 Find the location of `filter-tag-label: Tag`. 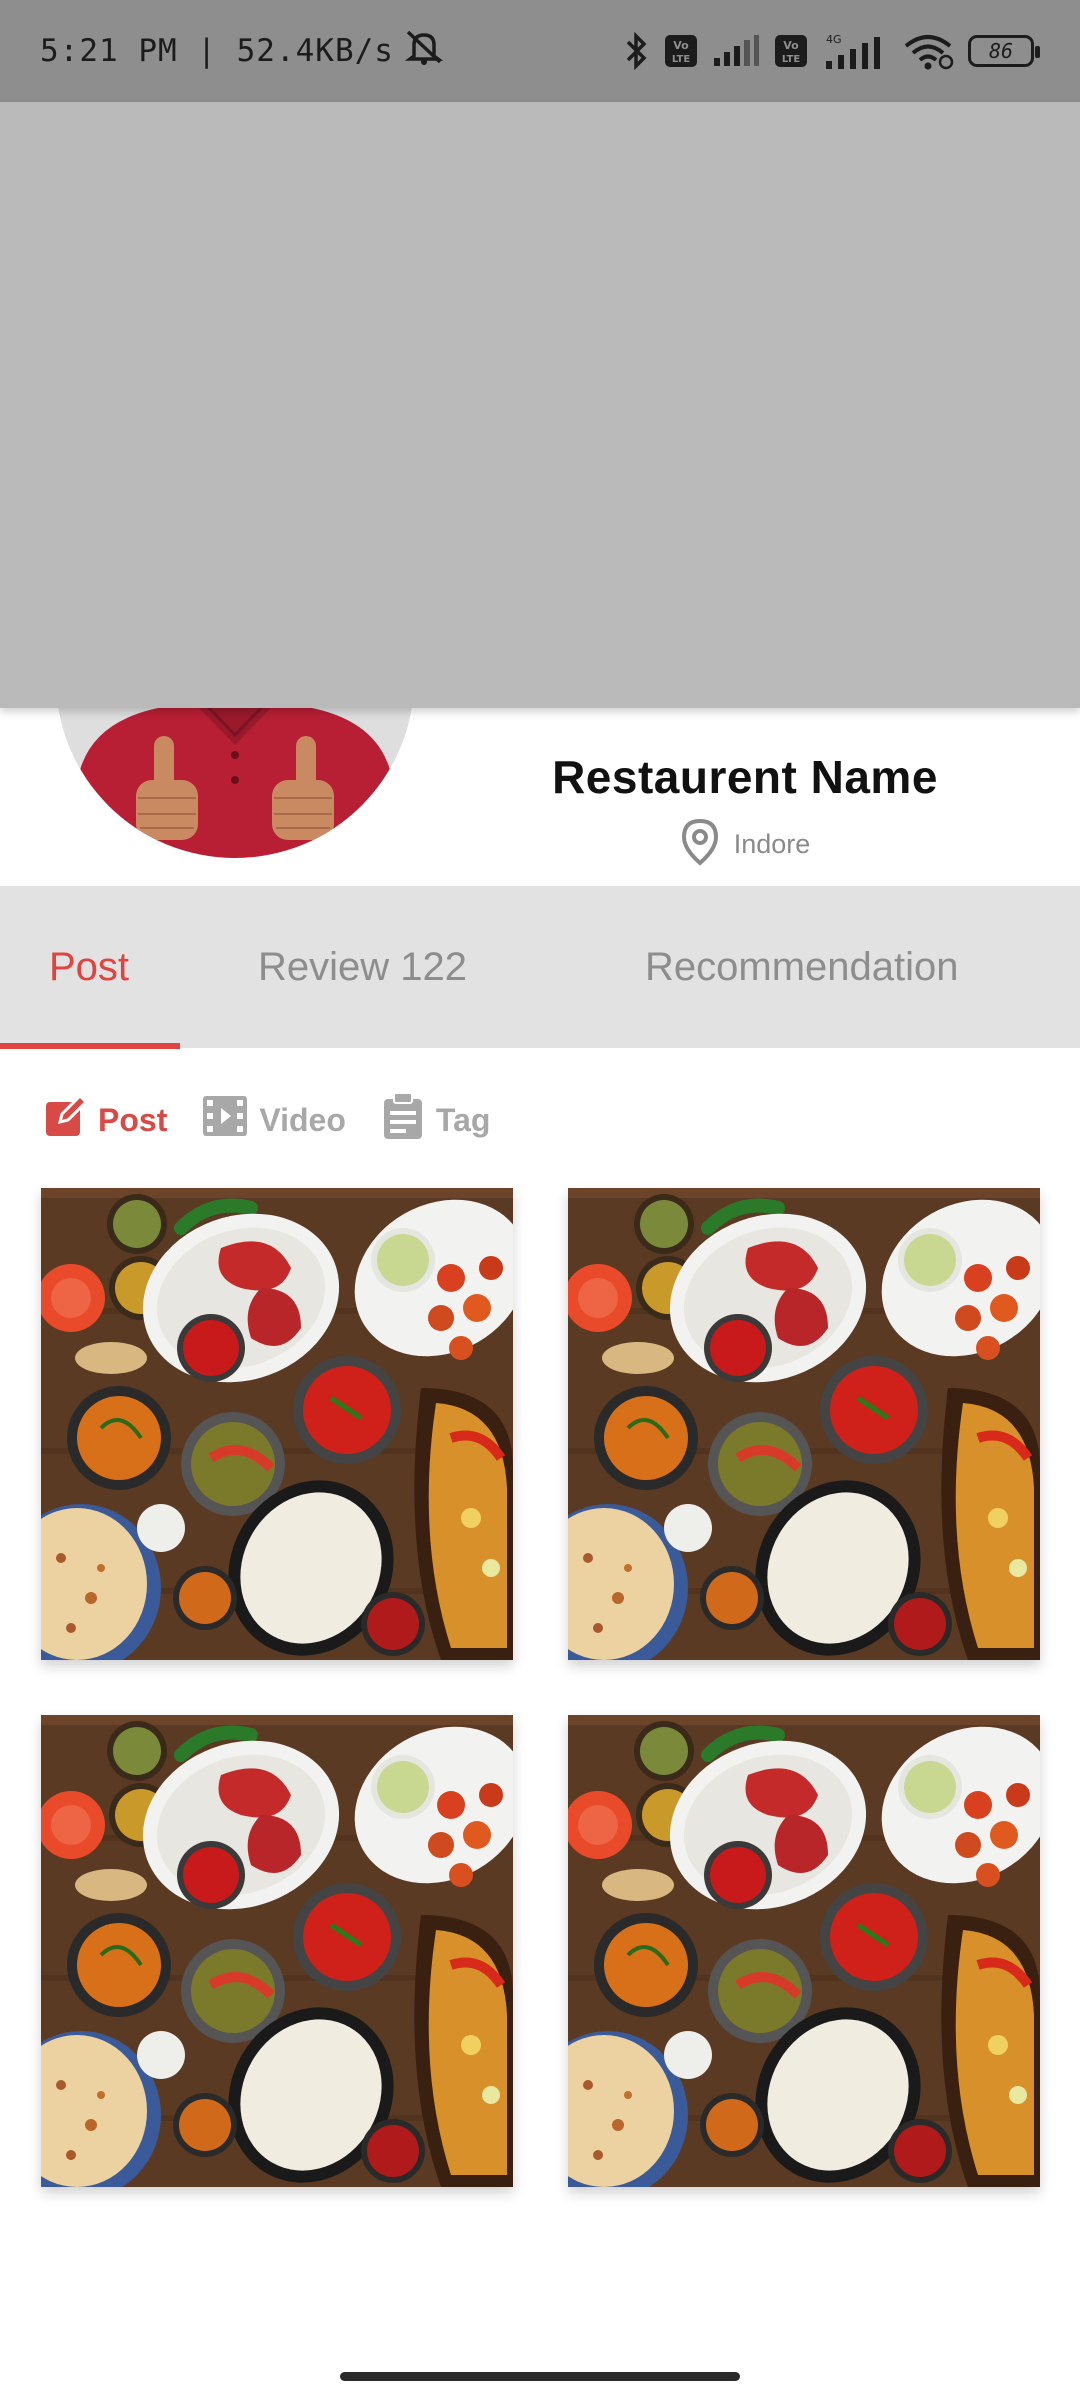

filter-tag-label: Tag is located at coordinates (463, 1119).